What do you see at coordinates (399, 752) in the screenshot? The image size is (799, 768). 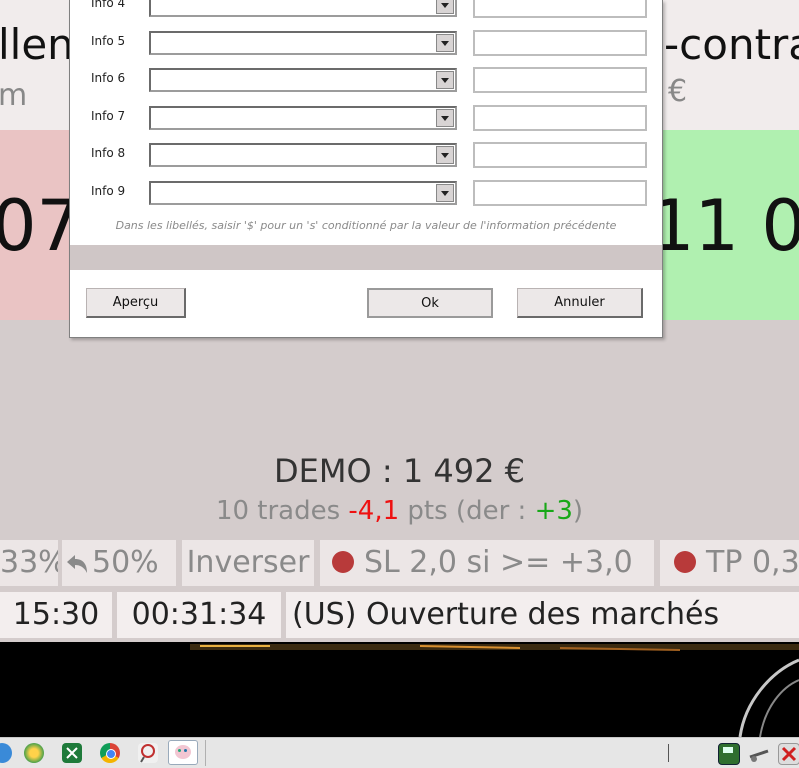 I see `taskbar` at bounding box center [399, 752].